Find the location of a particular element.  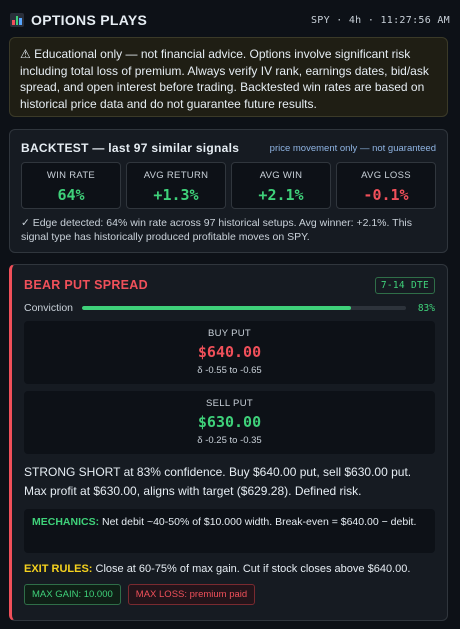

stat-label: WIN RATE is located at coordinates (71, 175).